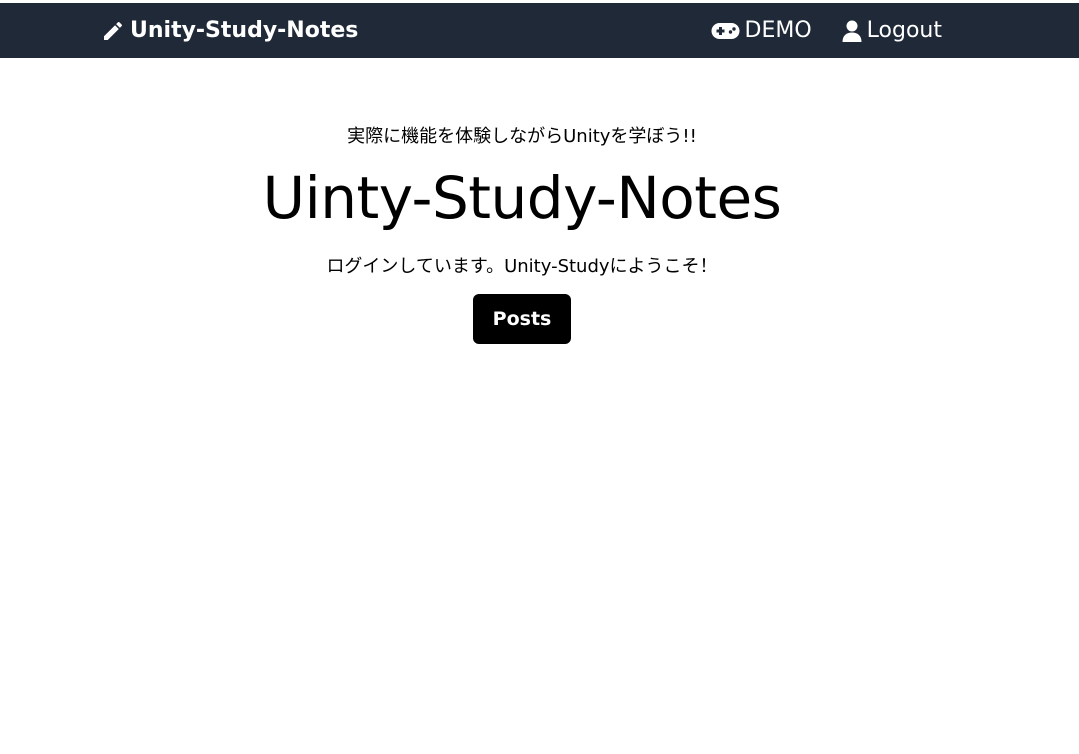 This screenshot has height=754, width=1079. Describe the element at coordinates (904, 30) in the screenshot. I see `logout-label: Logout` at that location.